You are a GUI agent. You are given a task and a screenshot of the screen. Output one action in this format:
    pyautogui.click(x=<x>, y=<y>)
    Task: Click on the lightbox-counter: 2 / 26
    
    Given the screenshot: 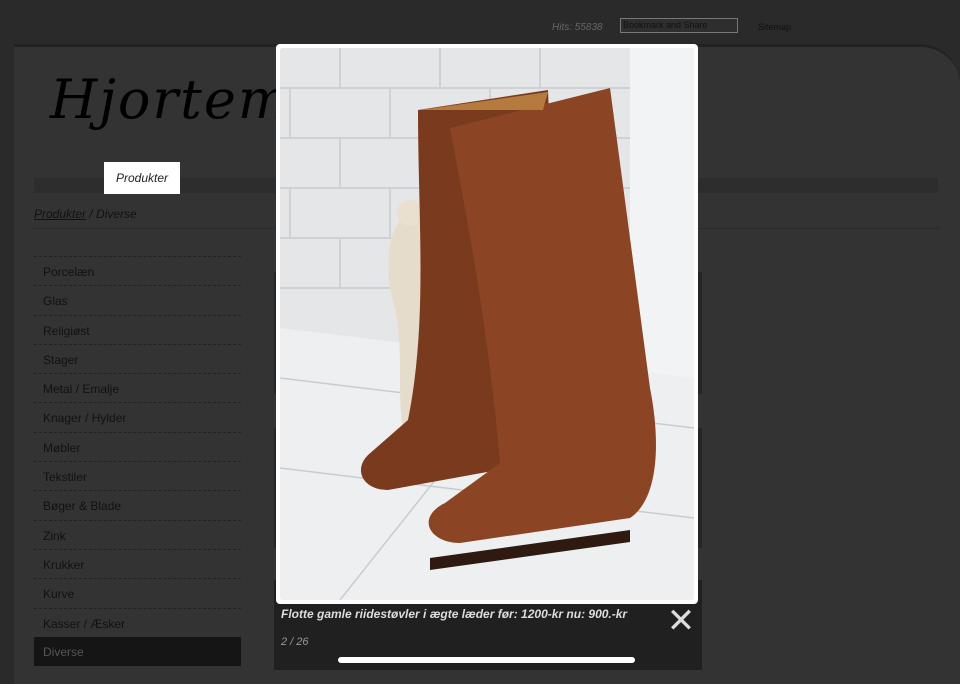 What is the action you would take?
    pyautogui.click(x=295, y=642)
    